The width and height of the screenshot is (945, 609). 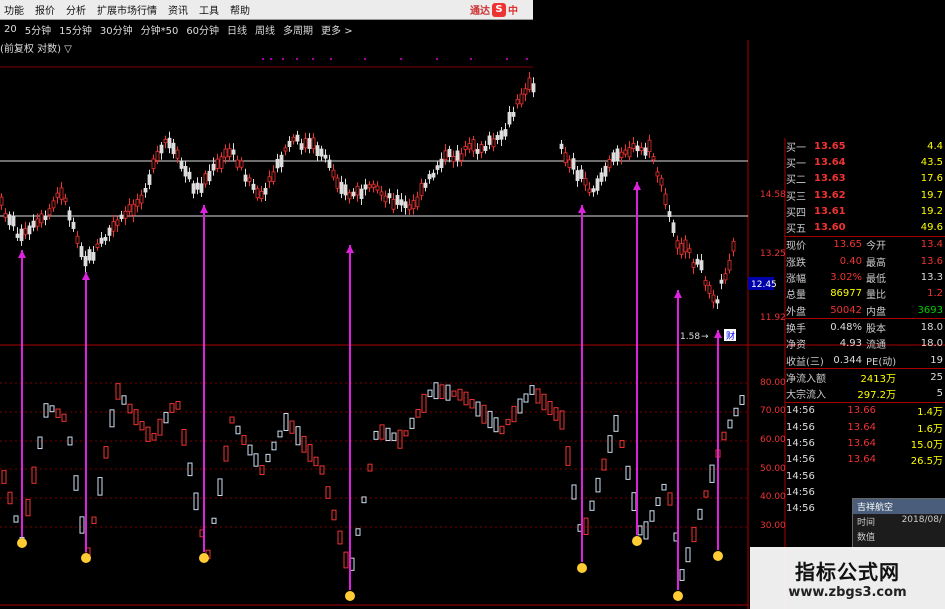 What do you see at coordinates (865, 393) in the screenshot?
I see `flow-row: 大宗流入 297.2万 5` at bounding box center [865, 393].